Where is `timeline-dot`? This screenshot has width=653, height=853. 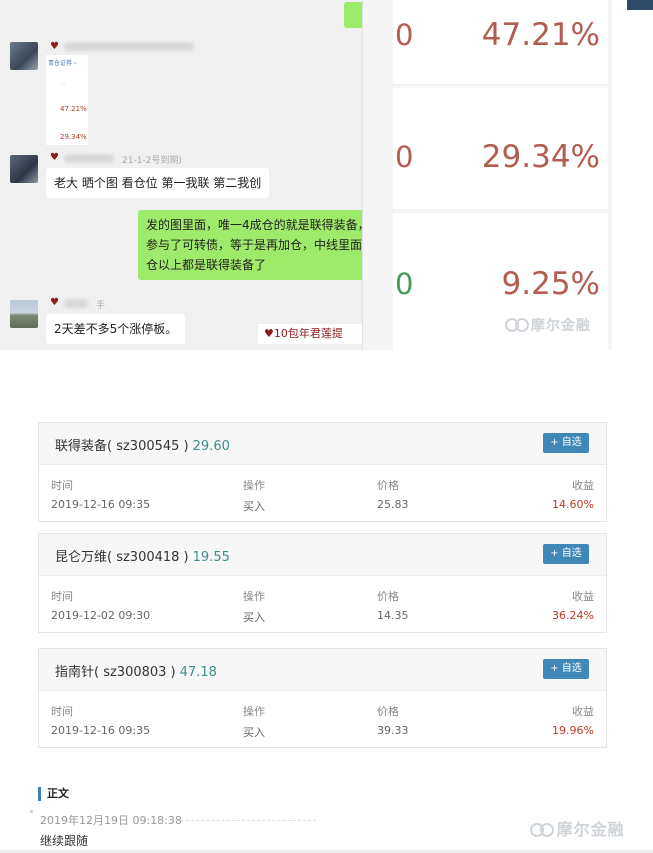 timeline-dot is located at coordinates (31, 811).